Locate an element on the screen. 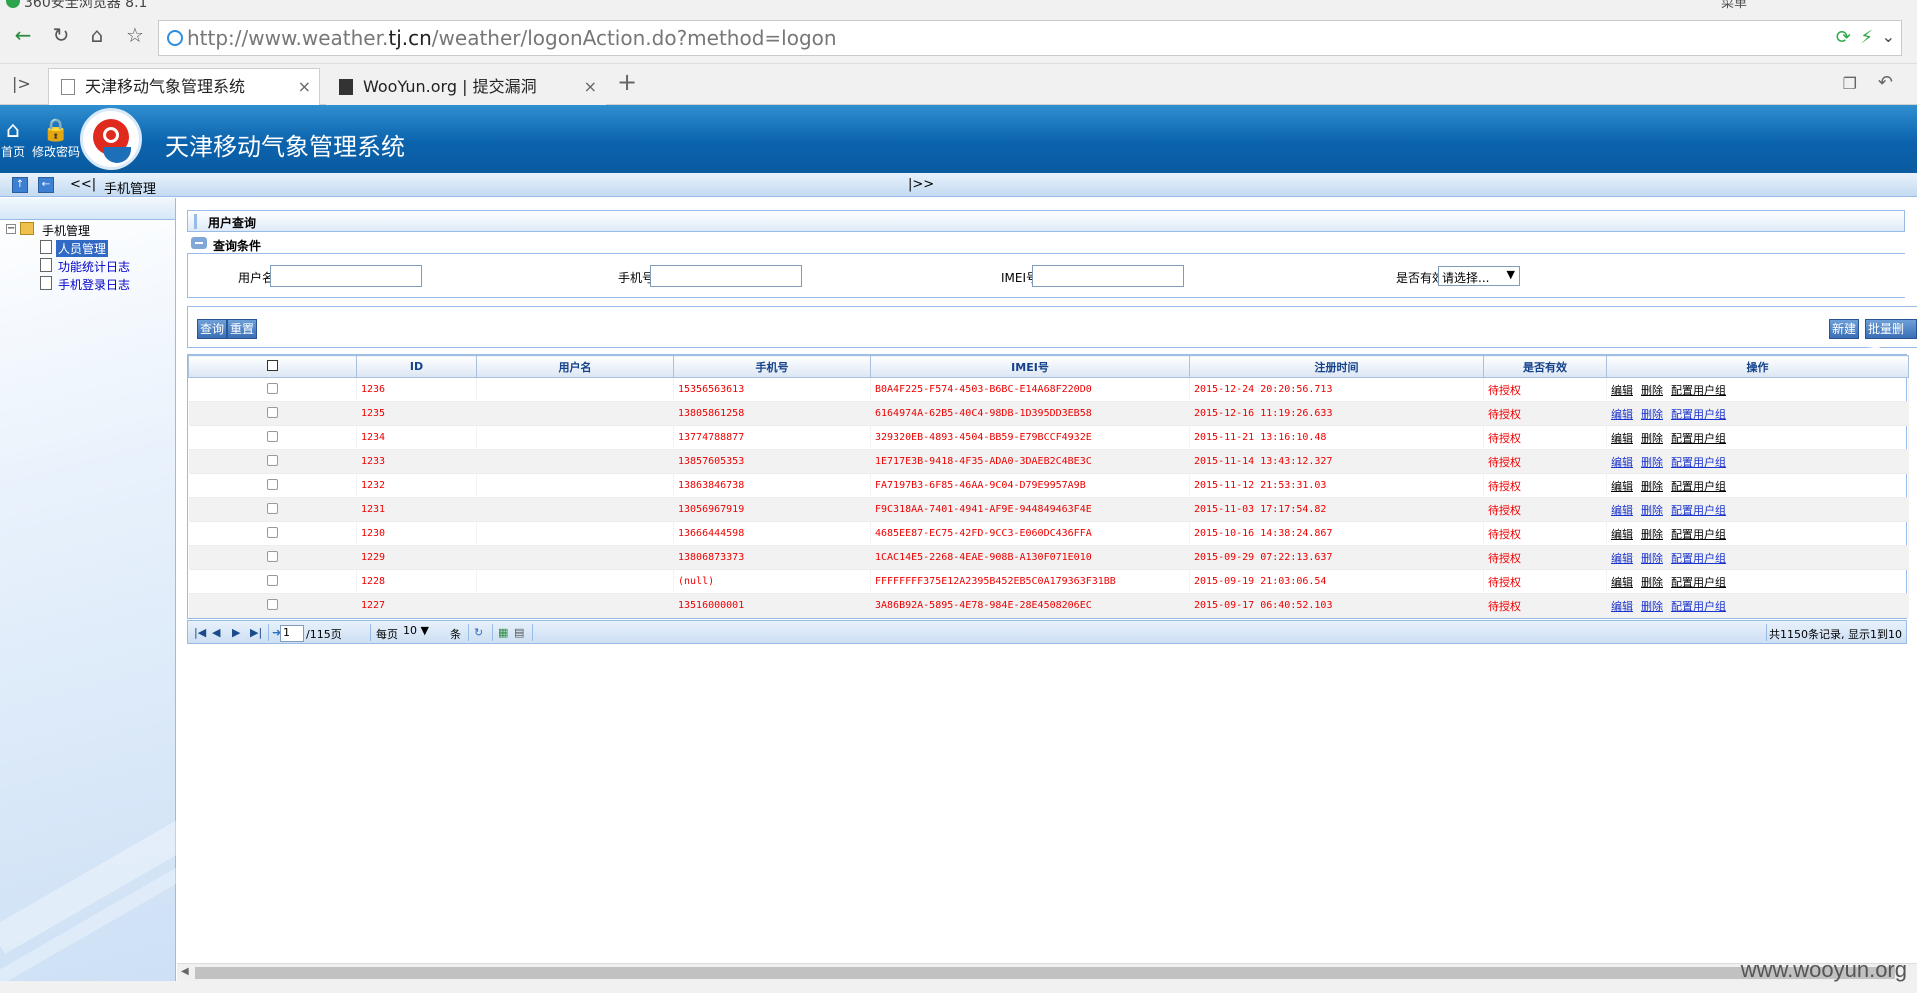 The image size is (1917, 993). column-header: ID is located at coordinates (416, 366).